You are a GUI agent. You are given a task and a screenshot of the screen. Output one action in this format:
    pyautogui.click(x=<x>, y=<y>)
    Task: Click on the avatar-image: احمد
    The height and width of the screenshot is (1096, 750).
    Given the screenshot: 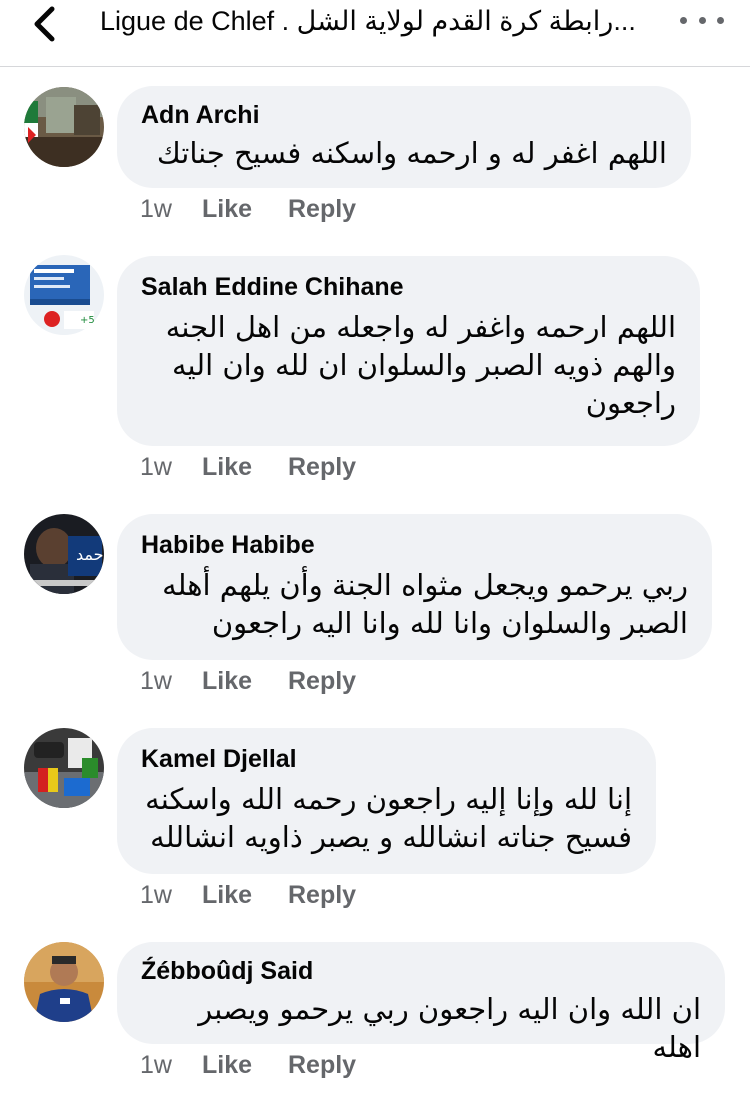 What is the action you would take?
    pyautogui.click(x=64, y=554)
    